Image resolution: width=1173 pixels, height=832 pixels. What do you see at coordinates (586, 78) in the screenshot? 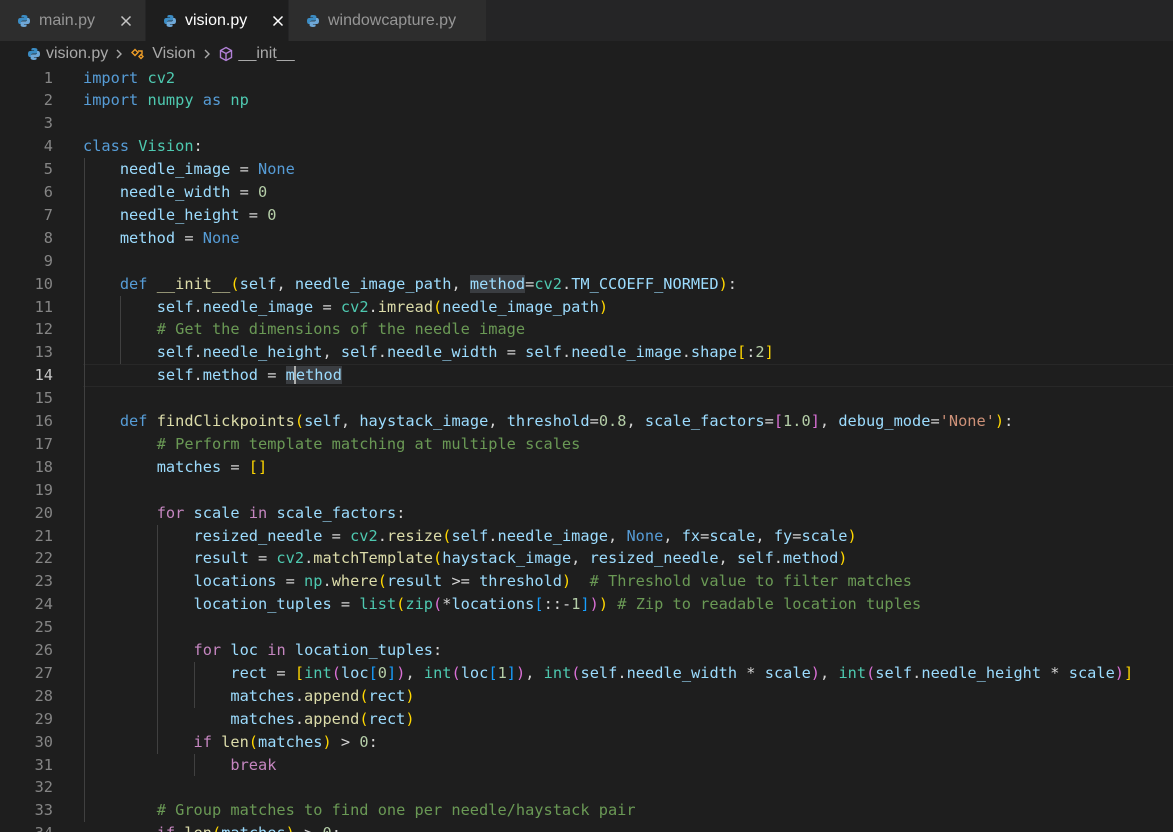
I see `code-line: 1 import cv2` at bounding box center [586, 78].